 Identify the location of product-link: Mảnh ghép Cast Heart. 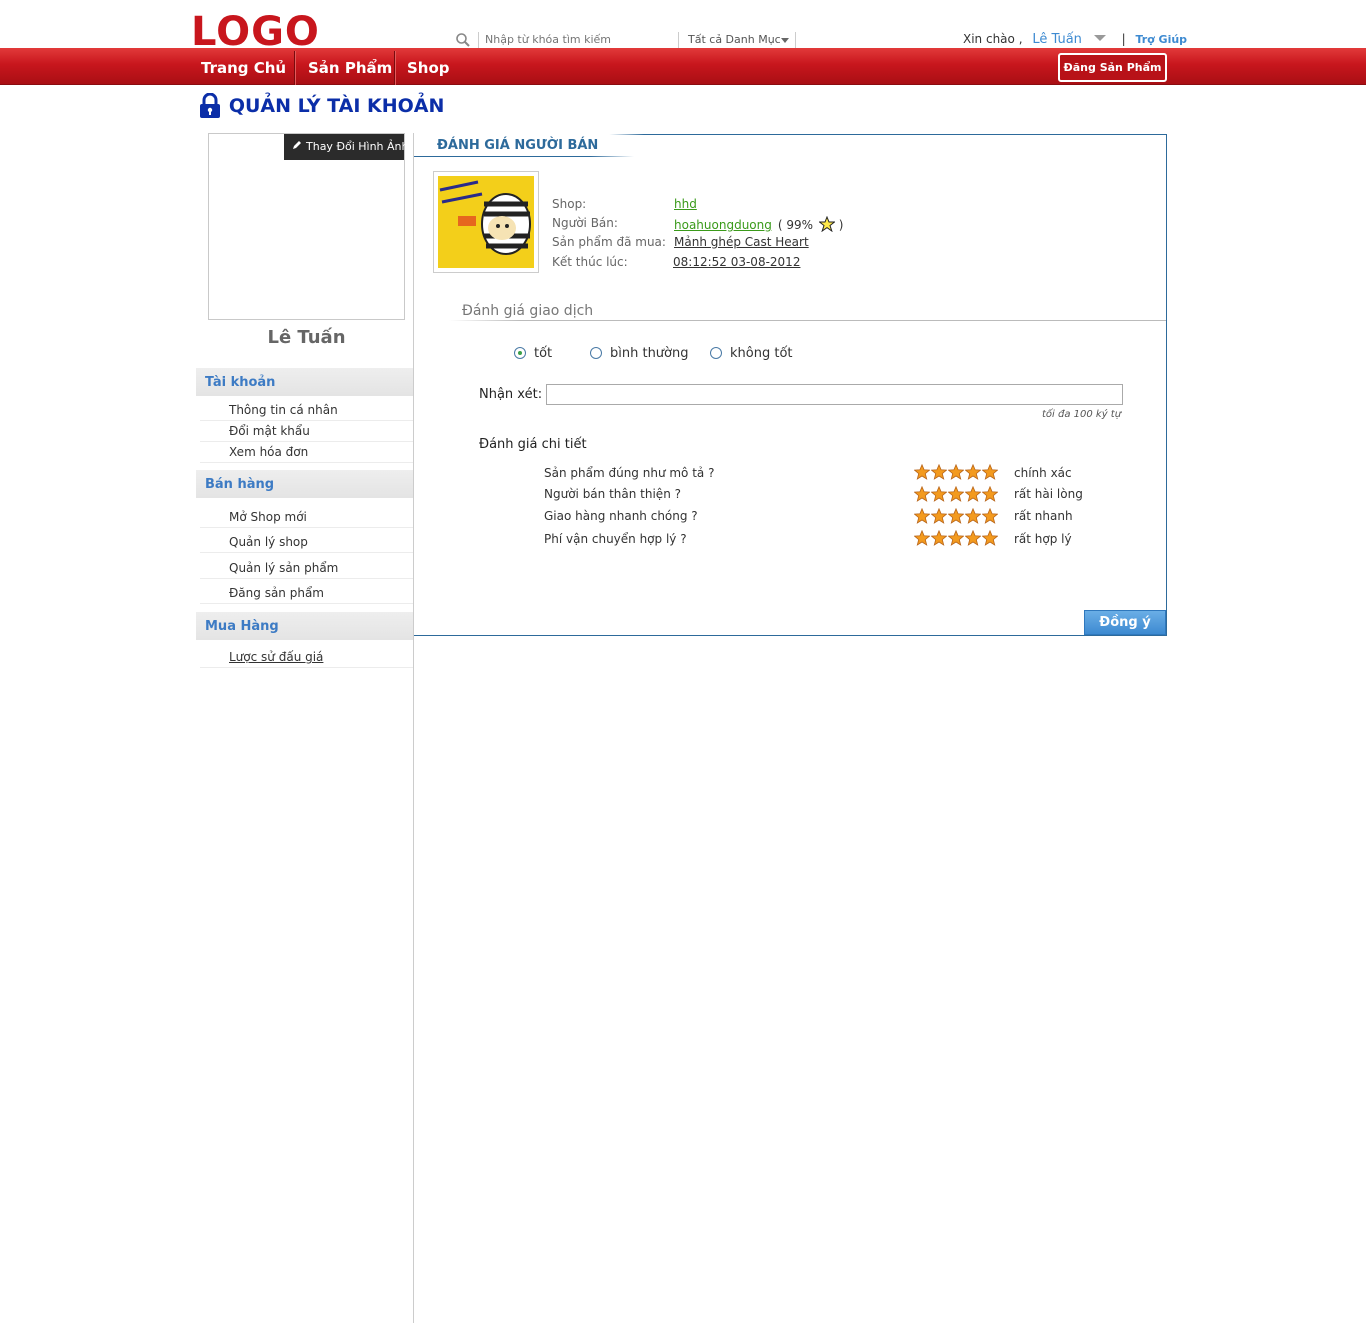
(741, 242).